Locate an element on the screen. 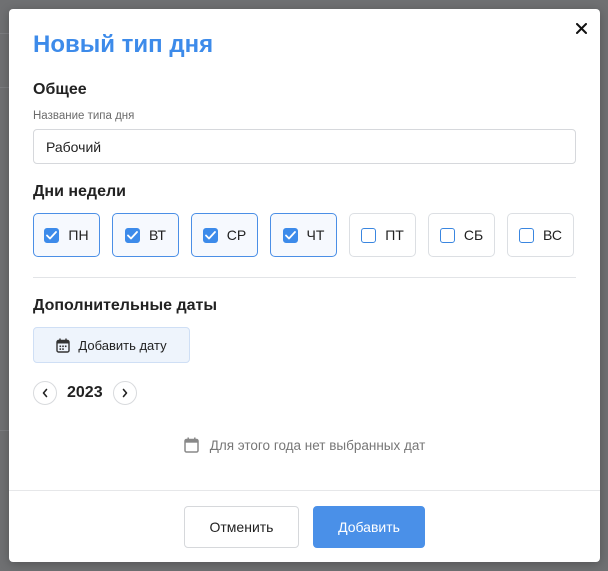 The image size is (608, 571). add-date-button-label: Добавить дату is located at coordinates (122, 345).